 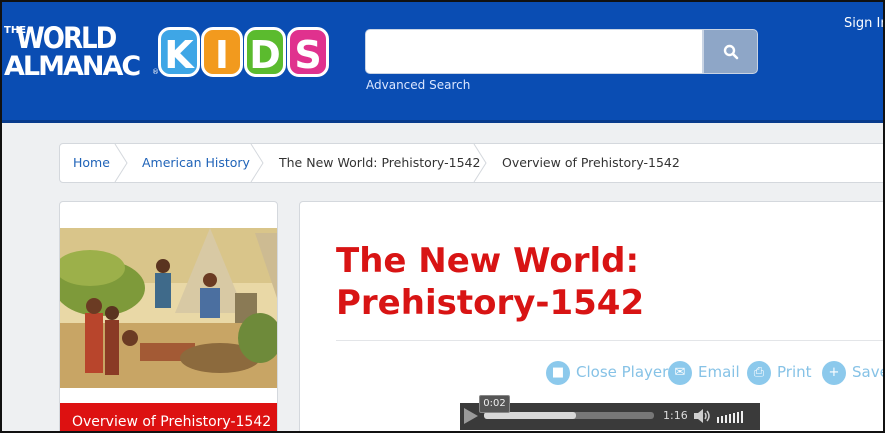 I want to click on advanced-search-link: Advanced Search, so click(x=418, y=85).